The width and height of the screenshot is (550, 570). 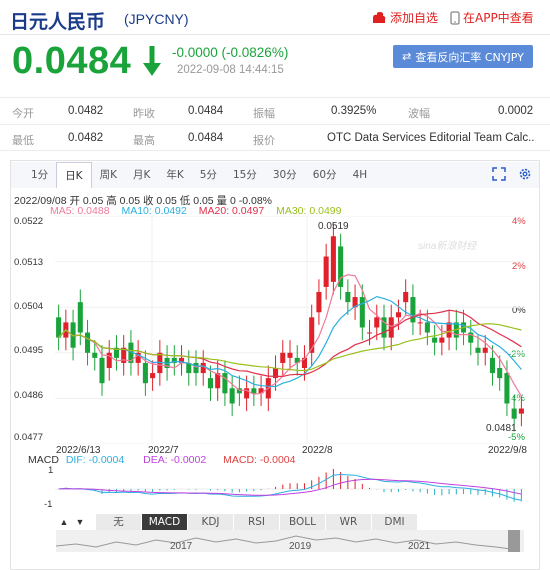 I want to click on overview-handle, so click(x=514, y=541).